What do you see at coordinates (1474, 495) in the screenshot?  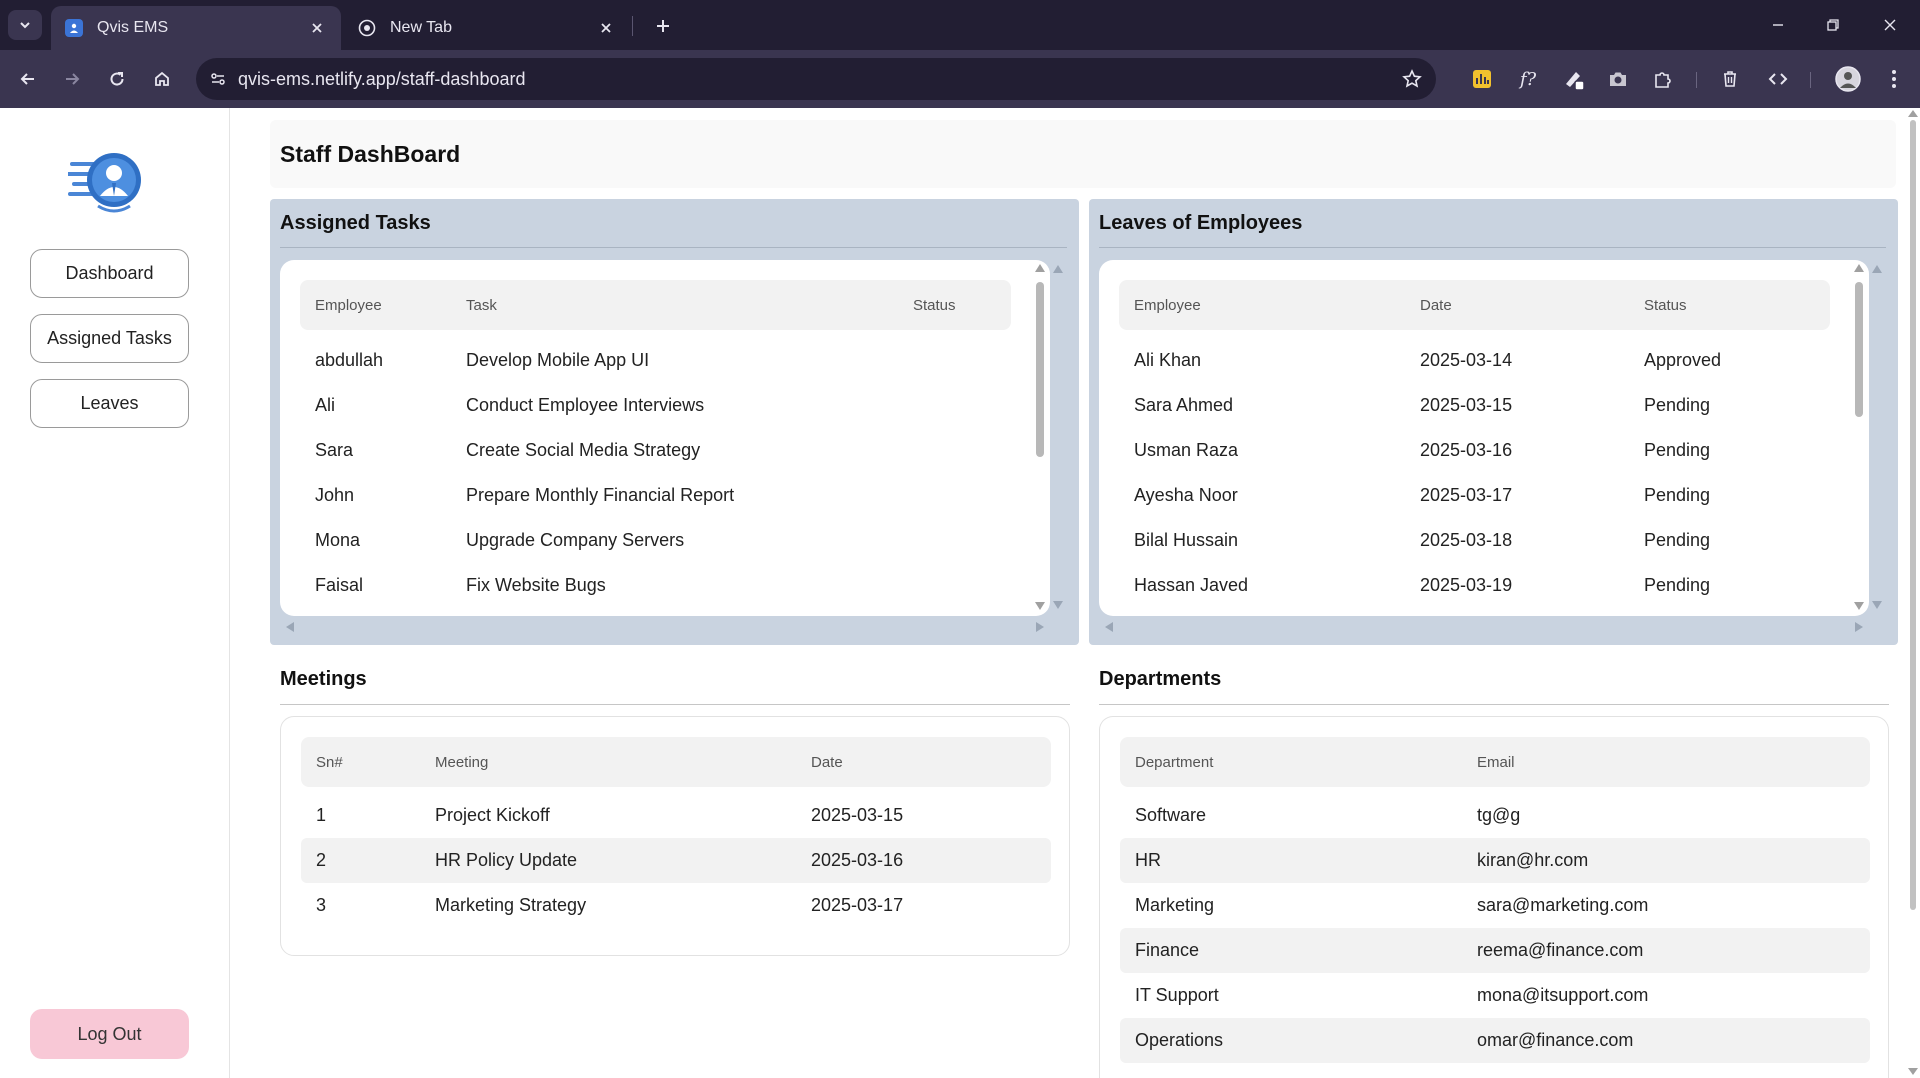 I see `table-row: Ayesha Noor 2025-03-17 Pending` at bounding box center [1474, 495].